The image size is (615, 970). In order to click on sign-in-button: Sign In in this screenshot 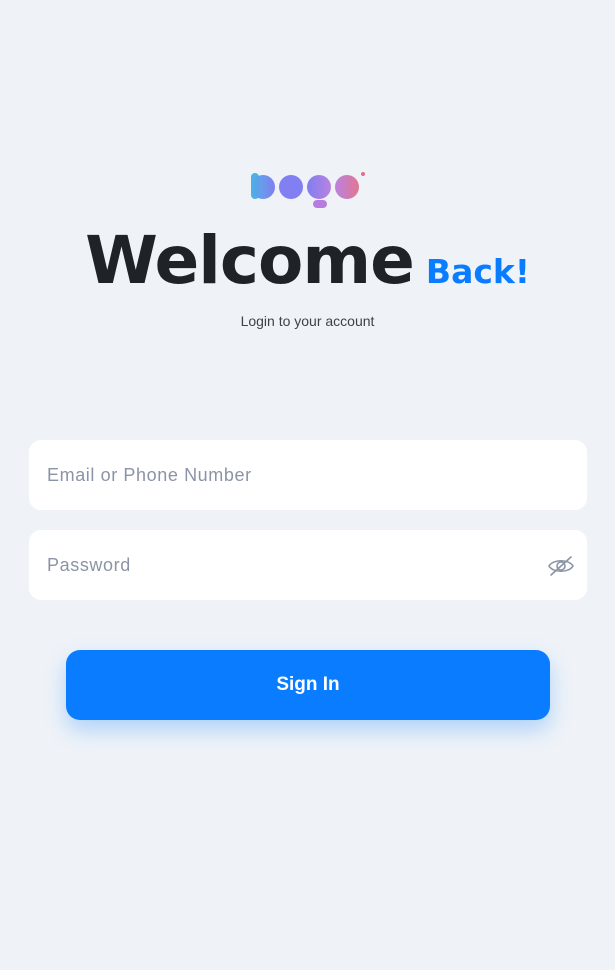, I will do `click(308, 685)`.